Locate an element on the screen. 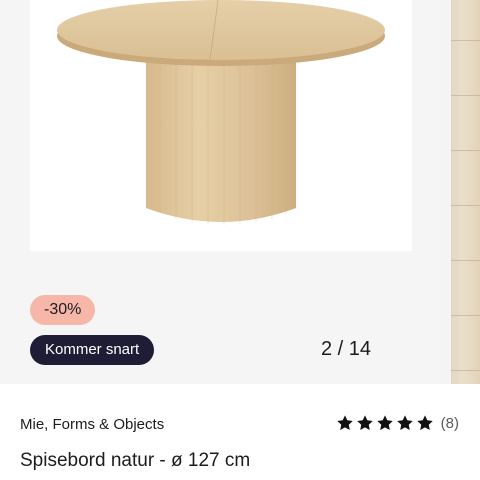 The width and height of the screenshot is (480, 480). brand-link: Mie, Forms & Objects is located at coordinates (92, 424).